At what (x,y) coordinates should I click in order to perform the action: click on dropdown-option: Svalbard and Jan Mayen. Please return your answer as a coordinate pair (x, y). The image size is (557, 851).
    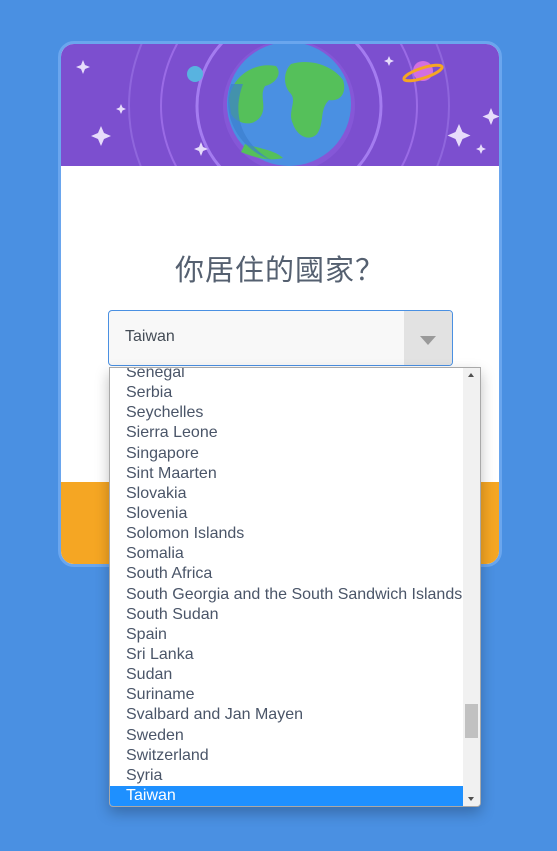
    Looking at the image, I should click on (287, 715).